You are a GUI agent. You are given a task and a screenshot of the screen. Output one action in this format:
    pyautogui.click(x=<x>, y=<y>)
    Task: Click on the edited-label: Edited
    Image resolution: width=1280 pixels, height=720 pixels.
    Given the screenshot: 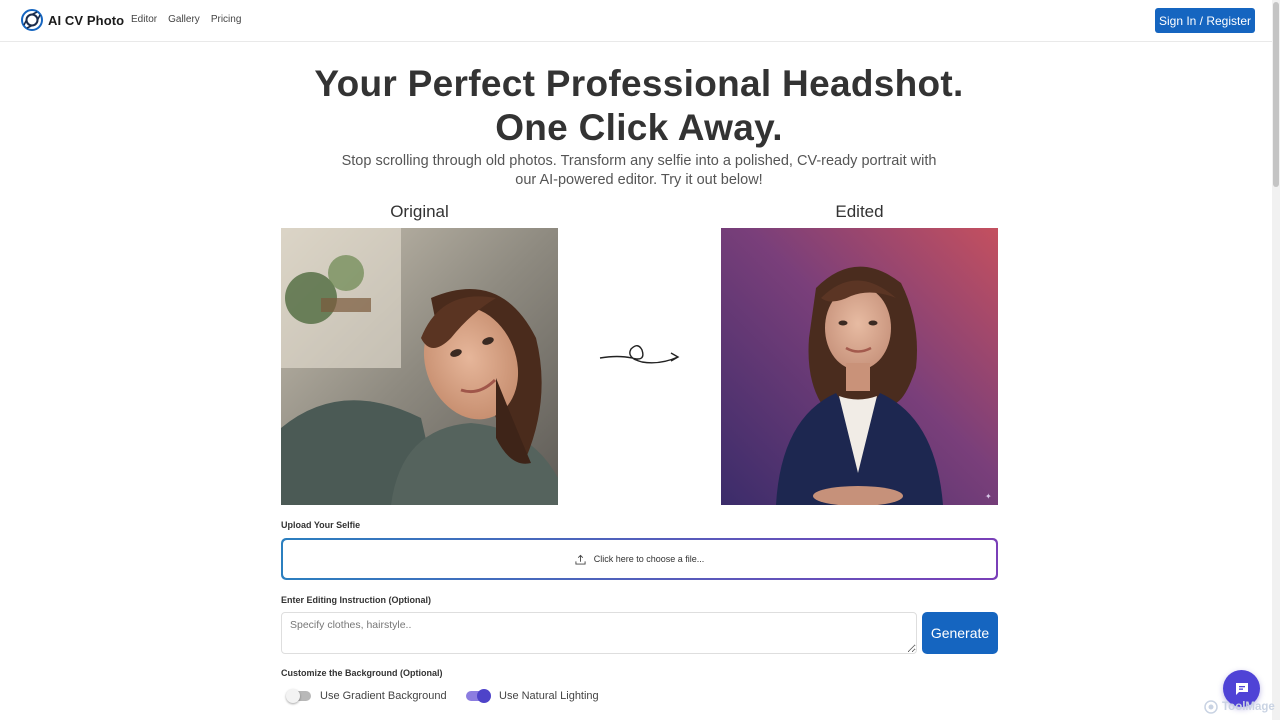 What is the action you would take?
    pyautogui.click(x=859, y=211)
    